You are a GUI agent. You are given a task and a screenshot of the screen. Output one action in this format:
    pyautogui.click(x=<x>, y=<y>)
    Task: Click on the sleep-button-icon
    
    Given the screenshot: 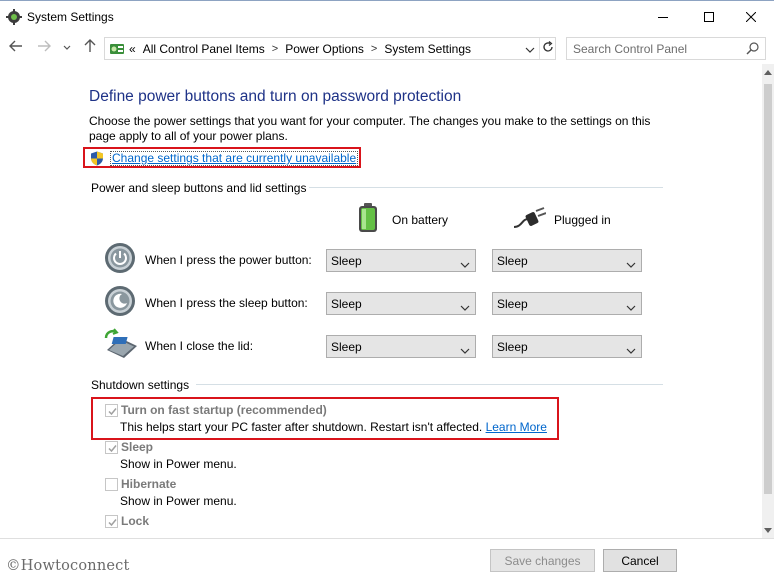 What is the action you would take?
    pyautogui.click(x=120, y=301)
    